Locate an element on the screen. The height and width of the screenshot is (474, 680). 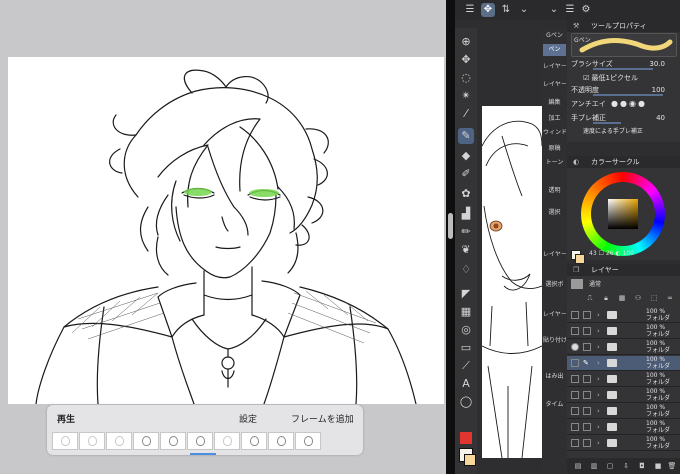
split-handle is located at coordinates (450, 226).